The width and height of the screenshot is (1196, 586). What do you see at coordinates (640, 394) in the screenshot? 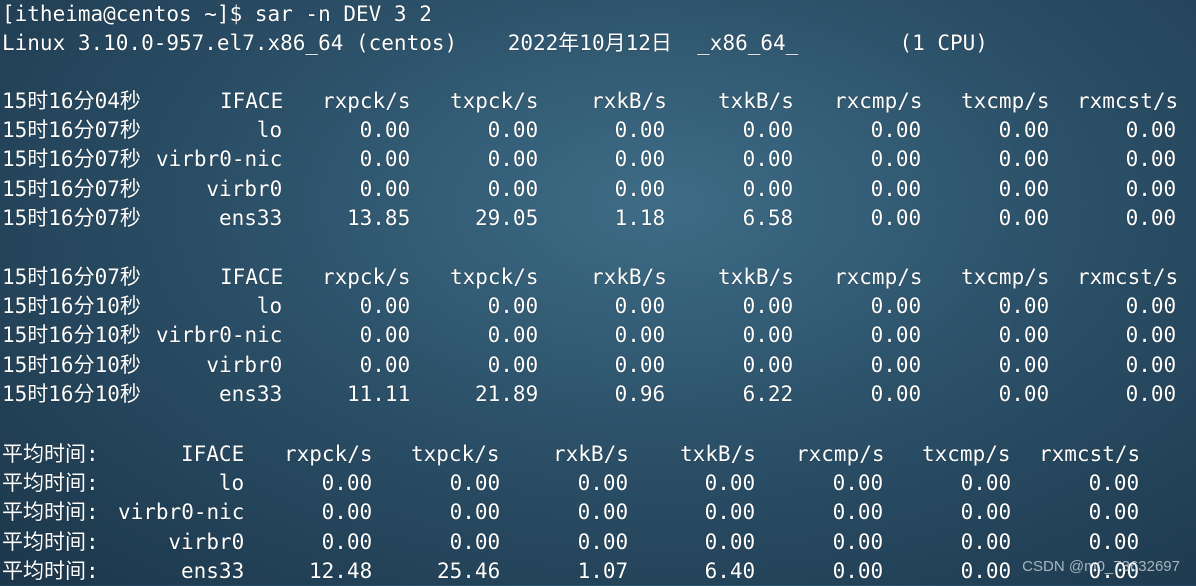
I see `value-cell: 0.96` at bounding box center [640, 394].